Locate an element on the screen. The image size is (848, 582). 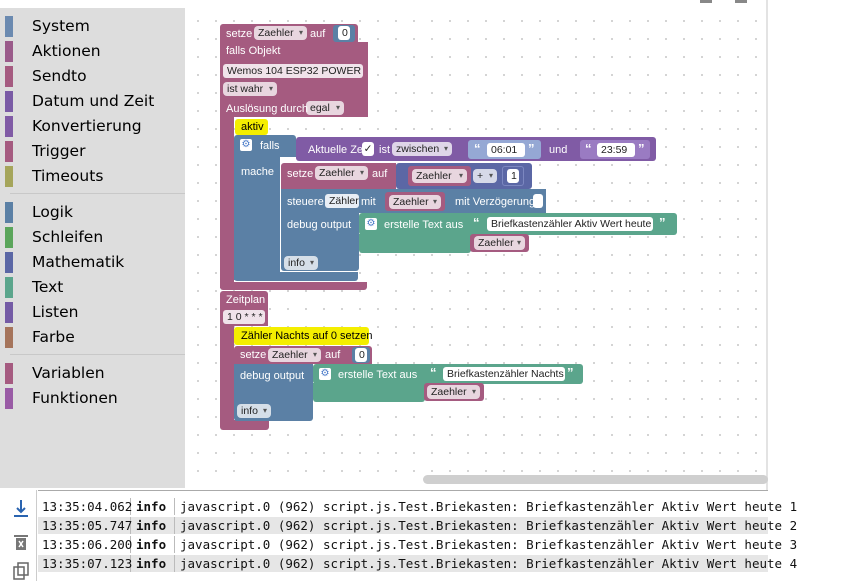
toolbox-category-listen: Listen is located at coordinates (92, 312).